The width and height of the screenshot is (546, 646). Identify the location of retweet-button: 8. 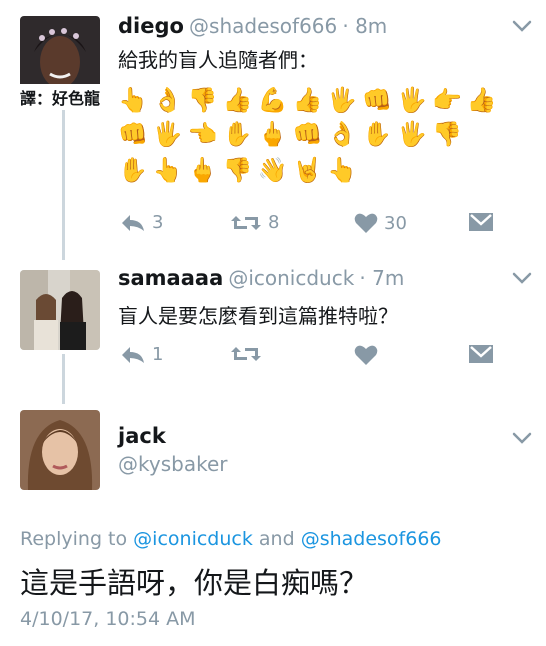
(254, 222).